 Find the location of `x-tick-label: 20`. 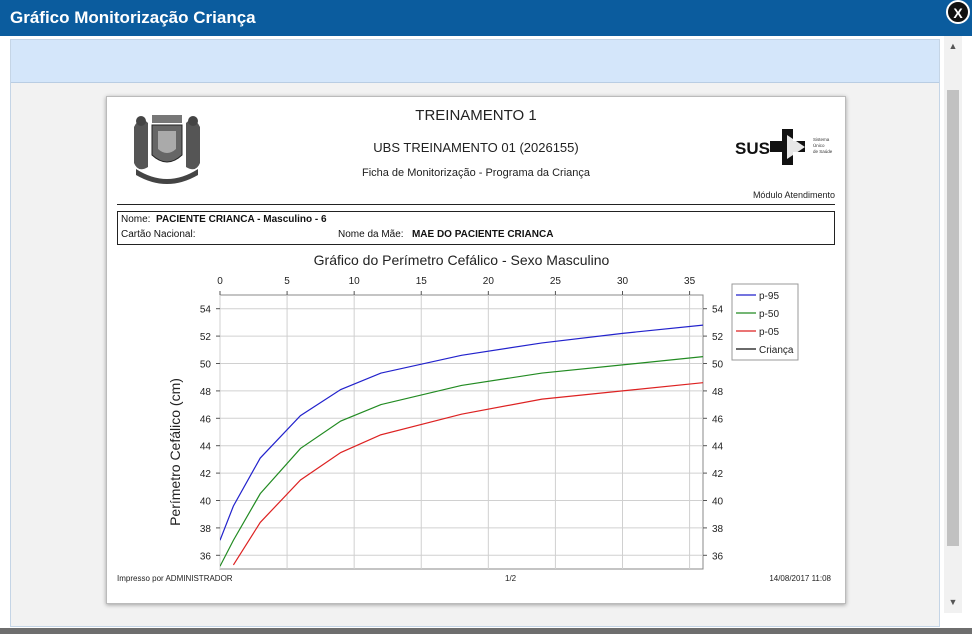

x-tick-label: 20 is located at coordinates (489, 281).